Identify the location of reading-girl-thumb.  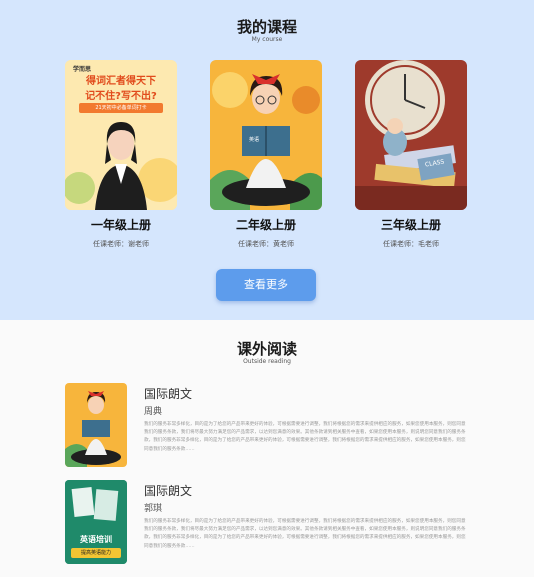
(96, 425).